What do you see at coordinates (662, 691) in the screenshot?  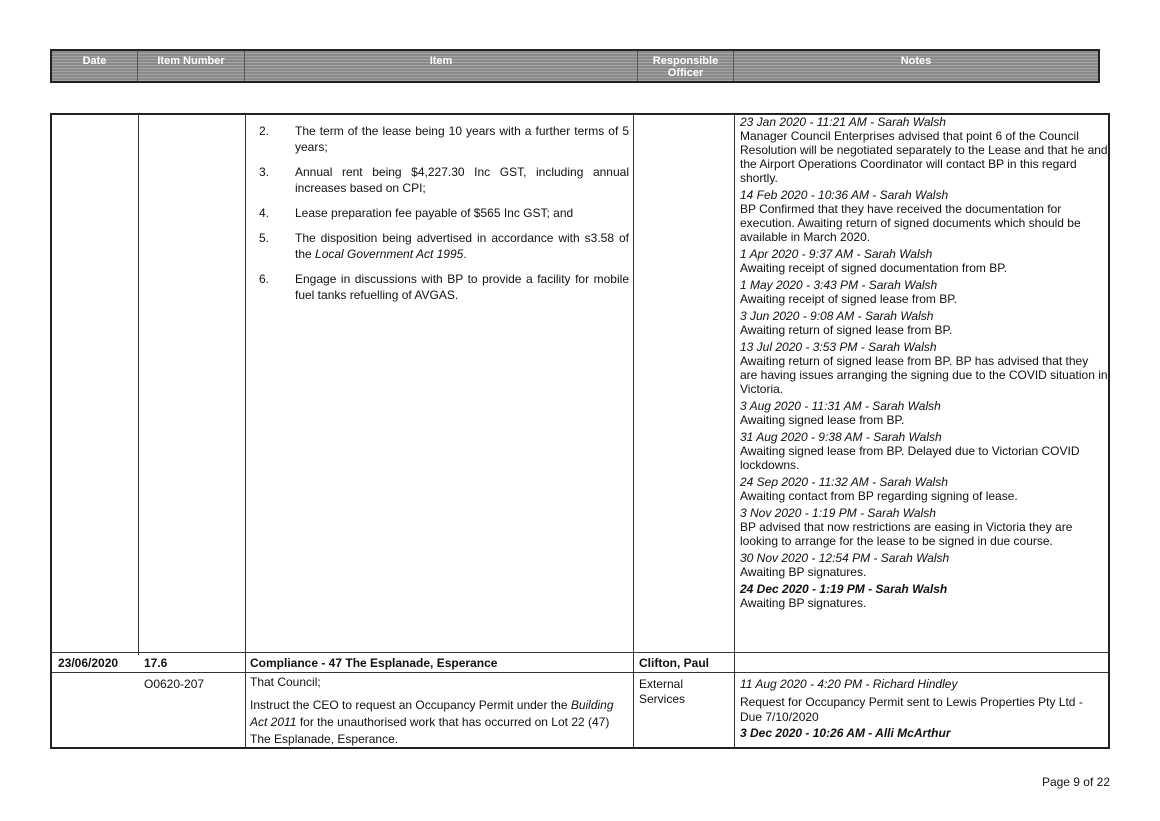 I see `responsible-department: External Services` at bounding box center [662, 691].